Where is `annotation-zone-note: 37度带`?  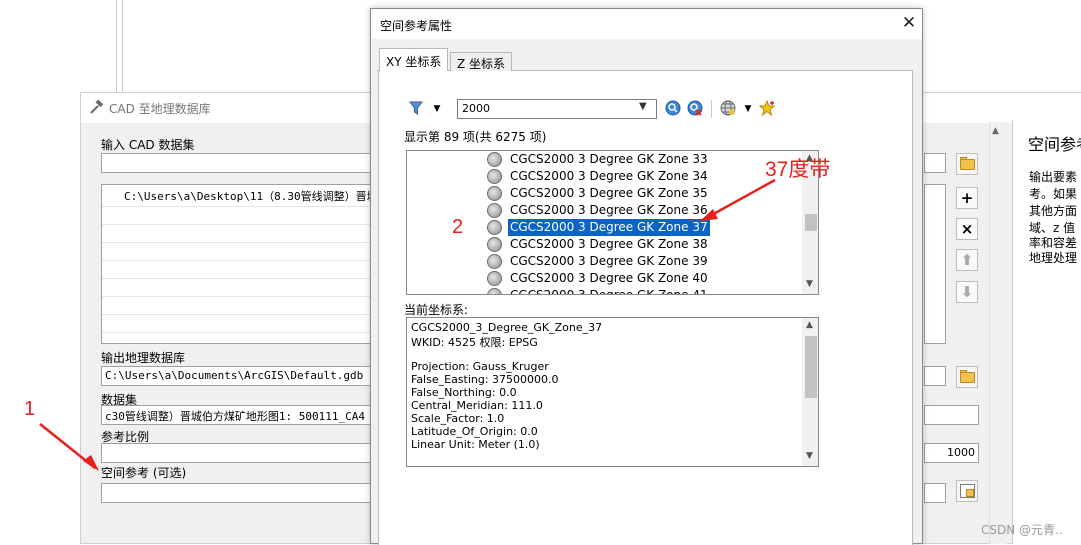 annotation-zone-note: 37度带 is located at coordinates (798, 169).